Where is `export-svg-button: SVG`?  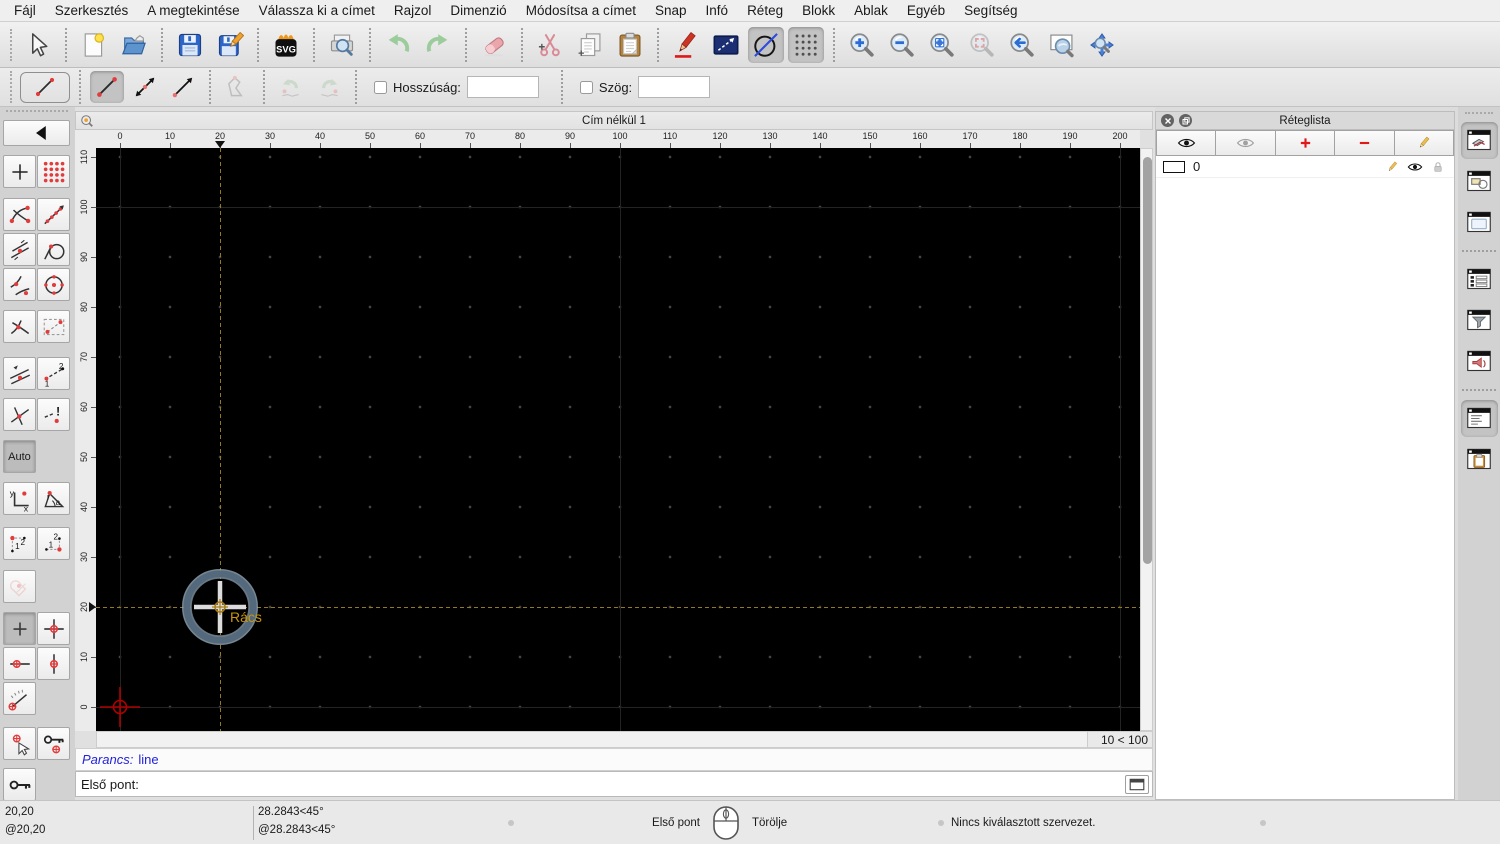 export-svg-button: SVG is located at coordinates (286, 45).